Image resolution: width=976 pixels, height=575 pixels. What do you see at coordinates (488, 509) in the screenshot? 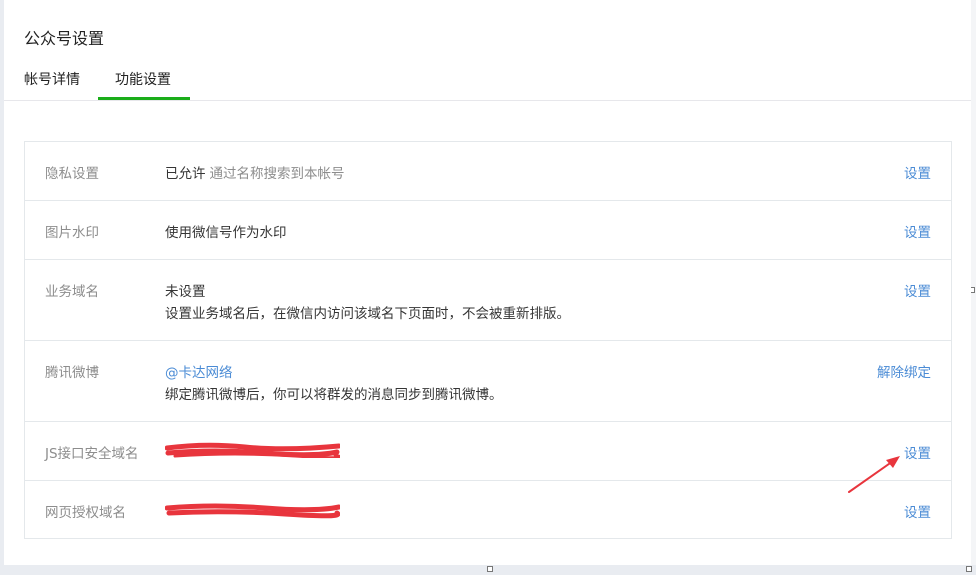
I see `settings-row-oauth-domain: 网页授权域名 设置` at bounding box center [488, 509].